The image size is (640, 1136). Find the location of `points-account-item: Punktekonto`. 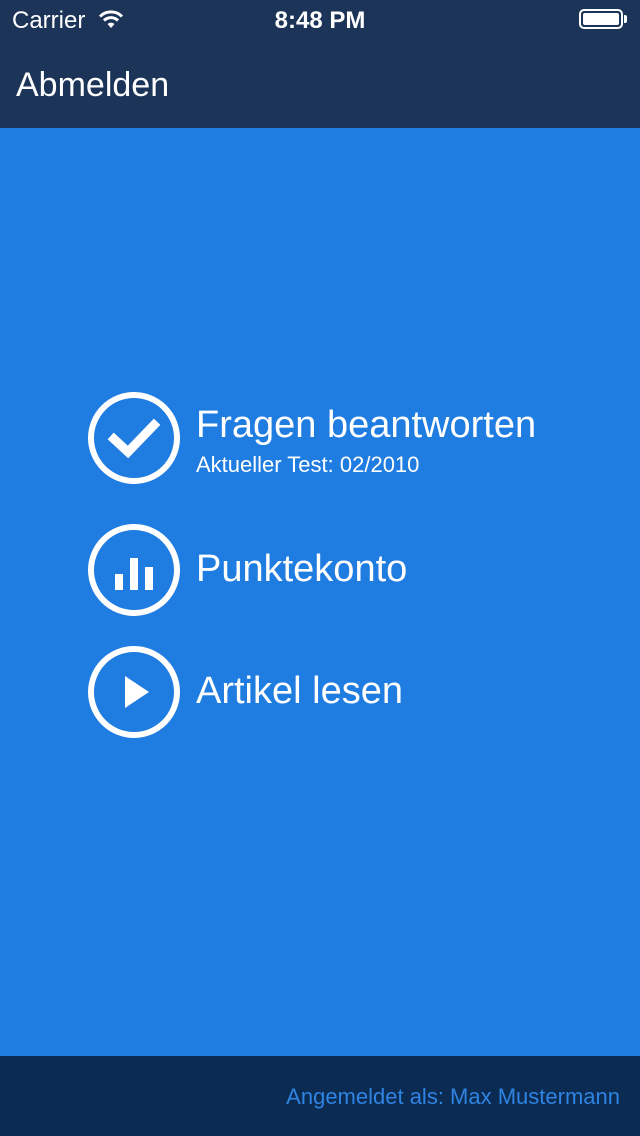

points-account-item: Punktekonto is located at coordinates (348, 571).